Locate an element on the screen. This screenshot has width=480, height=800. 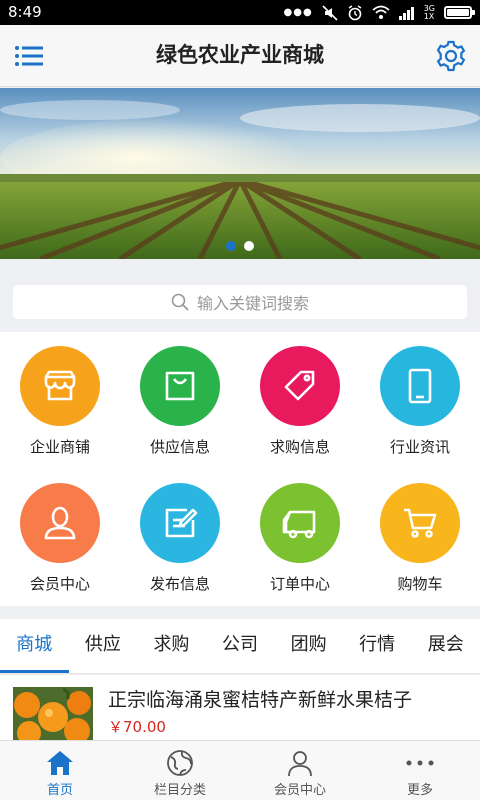
grid-item-label: 求购信息 is located at coordinates (299, 447).